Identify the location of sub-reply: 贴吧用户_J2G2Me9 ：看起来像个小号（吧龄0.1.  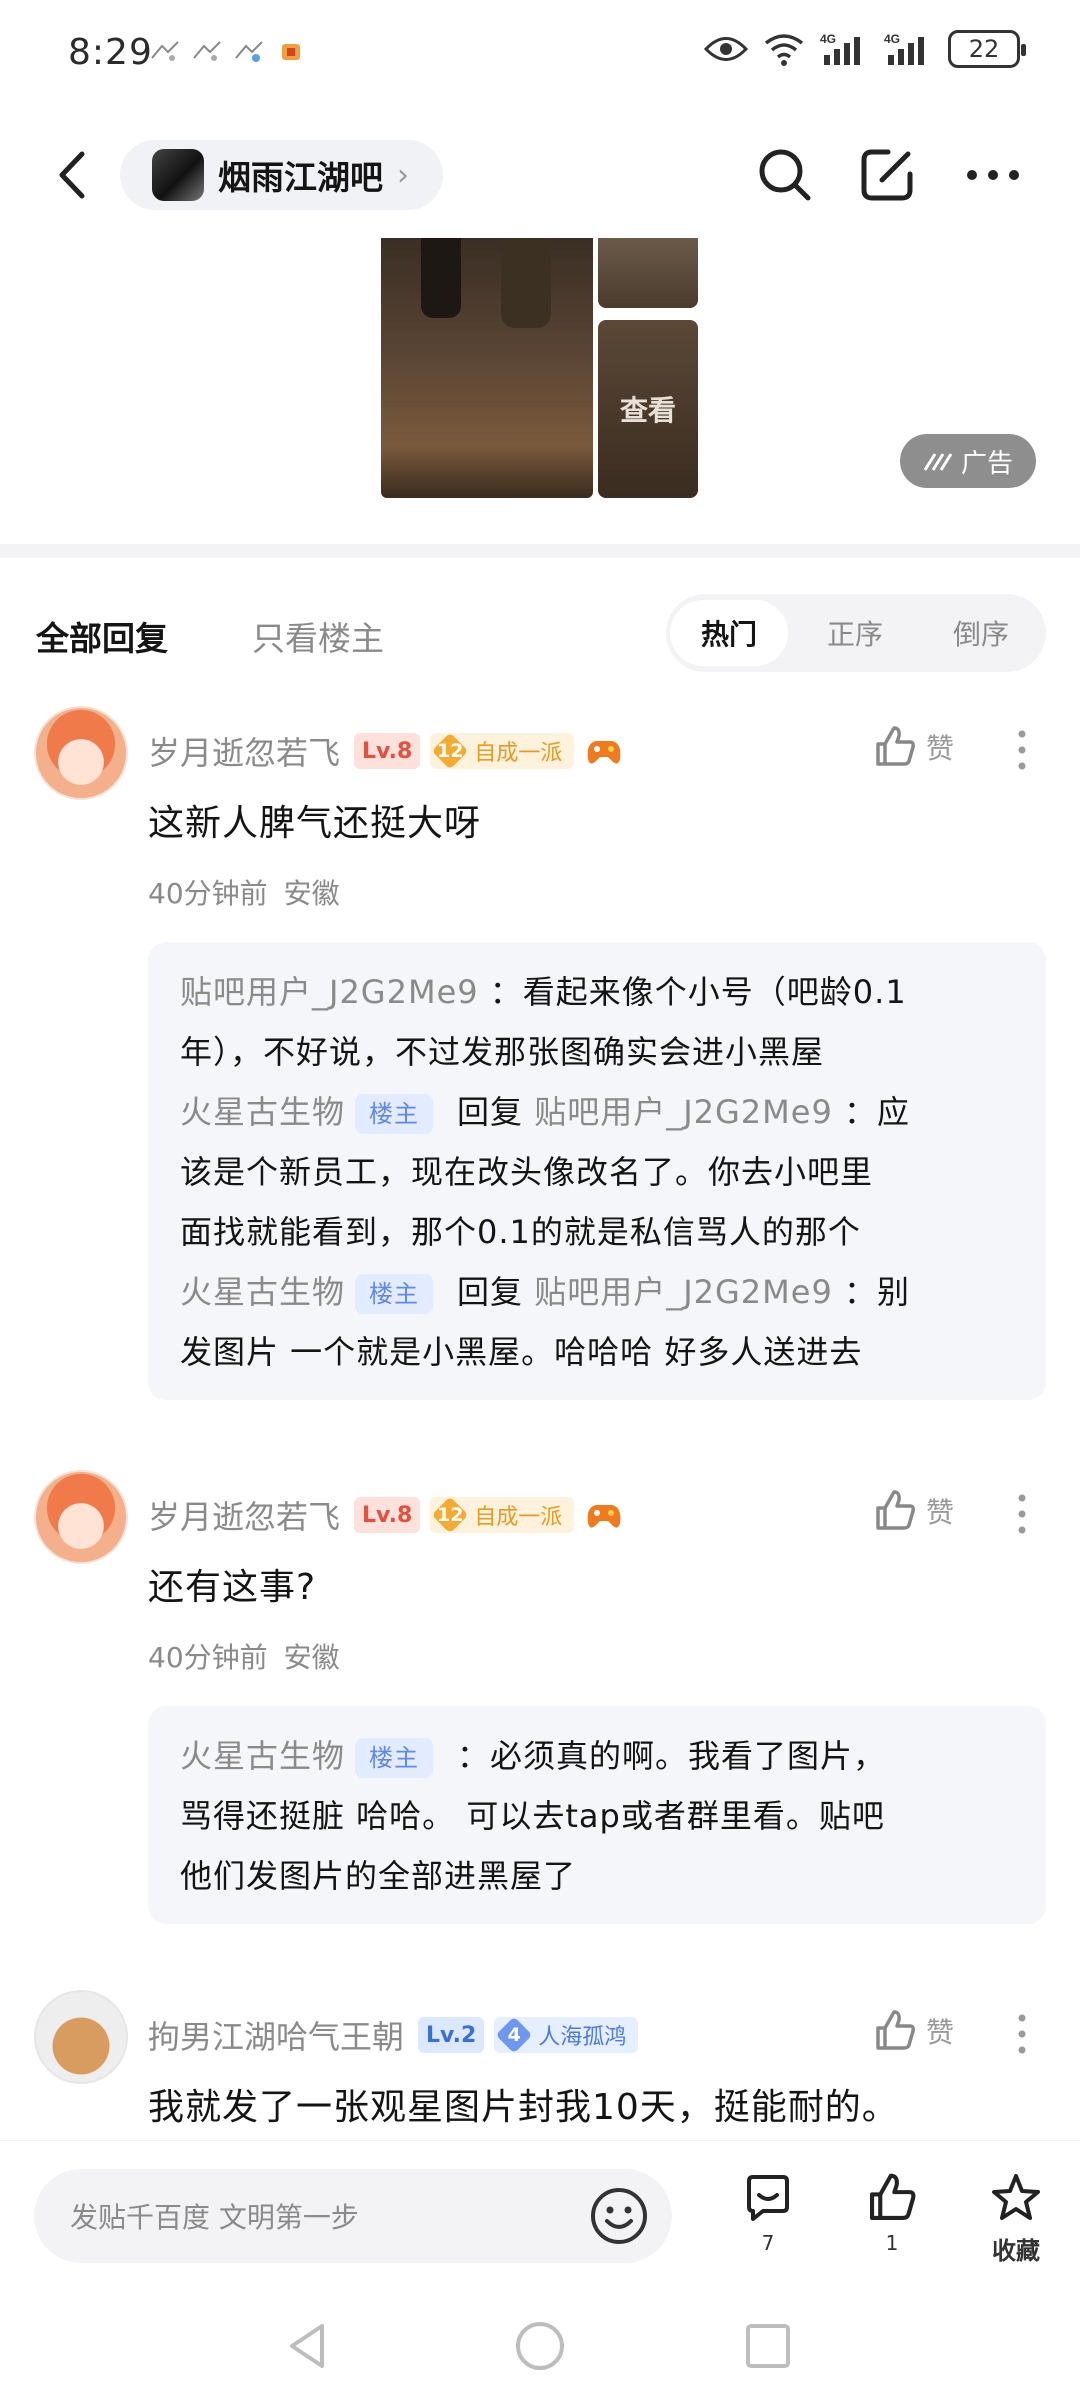
(543, 992).